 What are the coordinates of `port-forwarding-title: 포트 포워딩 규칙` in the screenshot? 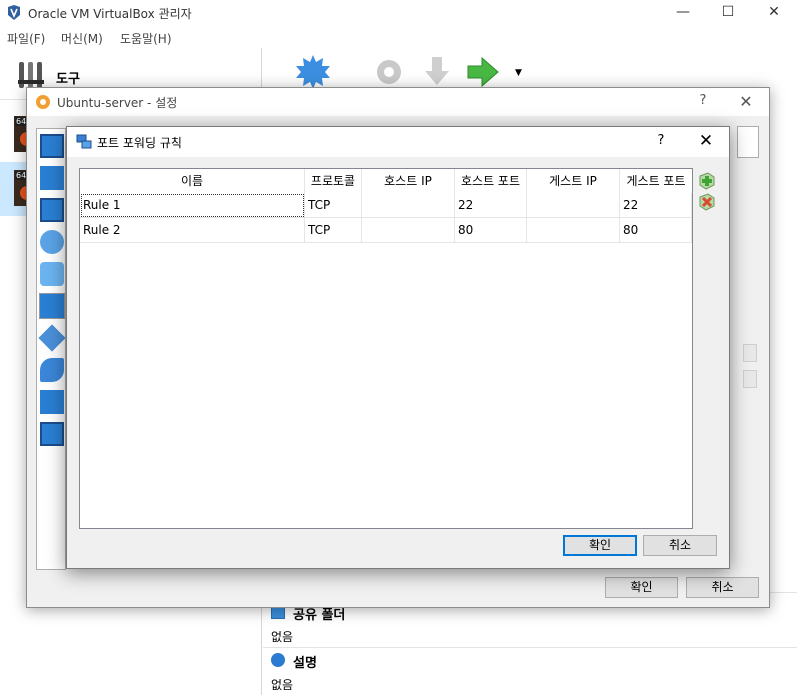 It's located at (139, 143).